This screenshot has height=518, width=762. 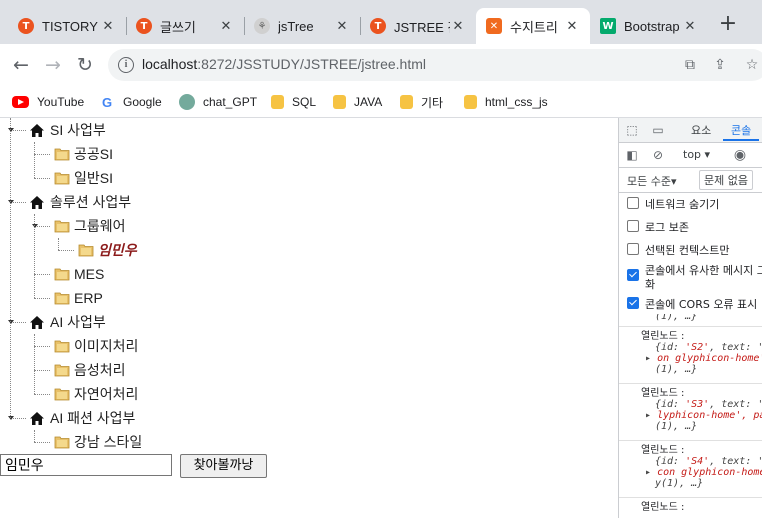 I want to click on tab-jstree: ⚘ jsTree ✕, so click(x=302, y=26).